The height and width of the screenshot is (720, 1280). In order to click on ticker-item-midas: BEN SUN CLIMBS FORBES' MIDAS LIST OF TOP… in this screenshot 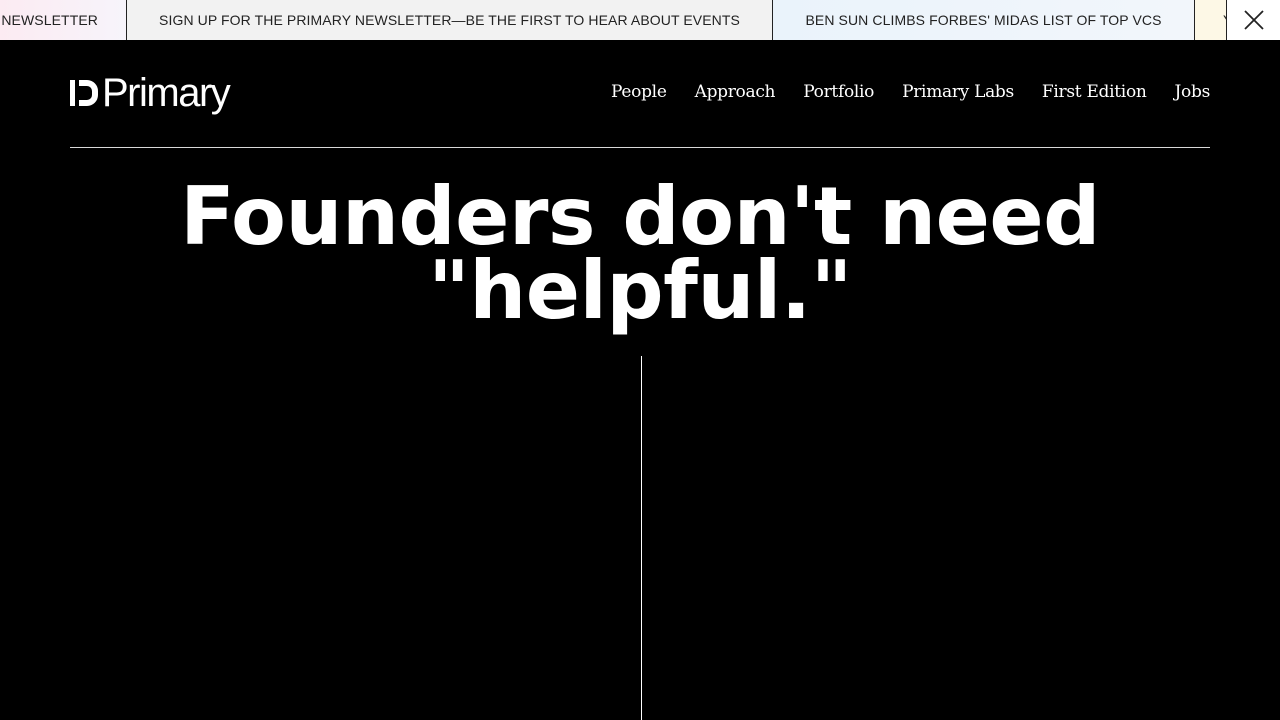, I will do `click(984, 20)`.